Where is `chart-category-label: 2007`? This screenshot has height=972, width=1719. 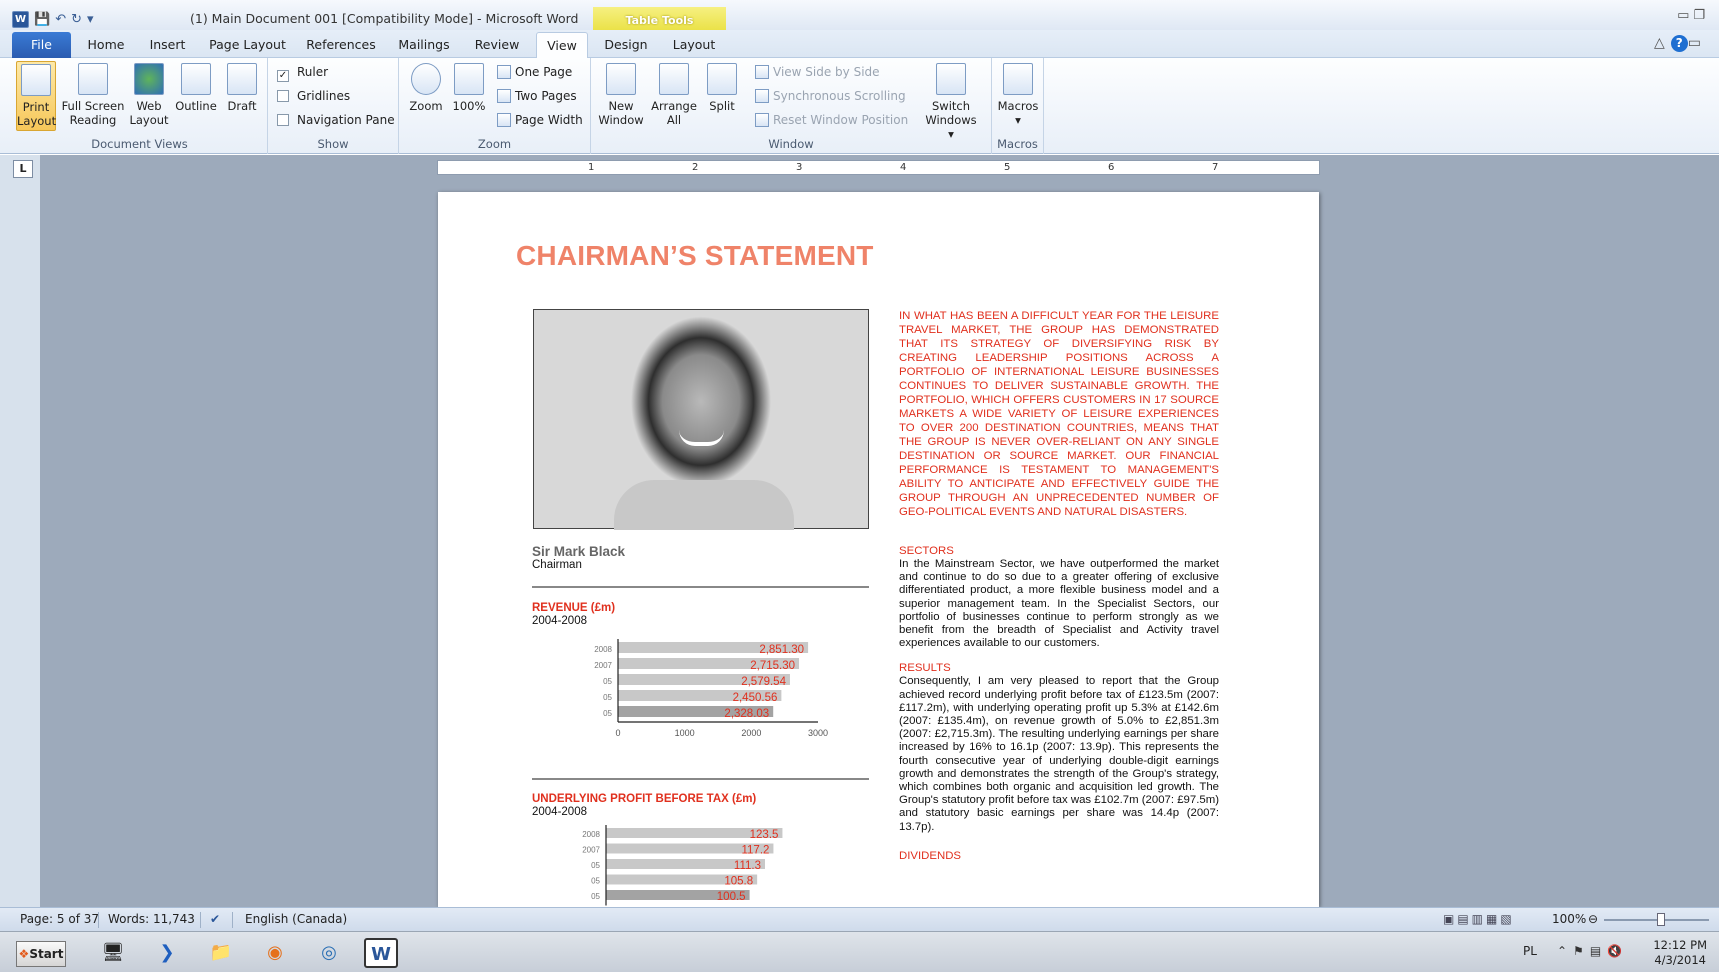 chart-category-label: 2007 is located at coordinates (591, 850).